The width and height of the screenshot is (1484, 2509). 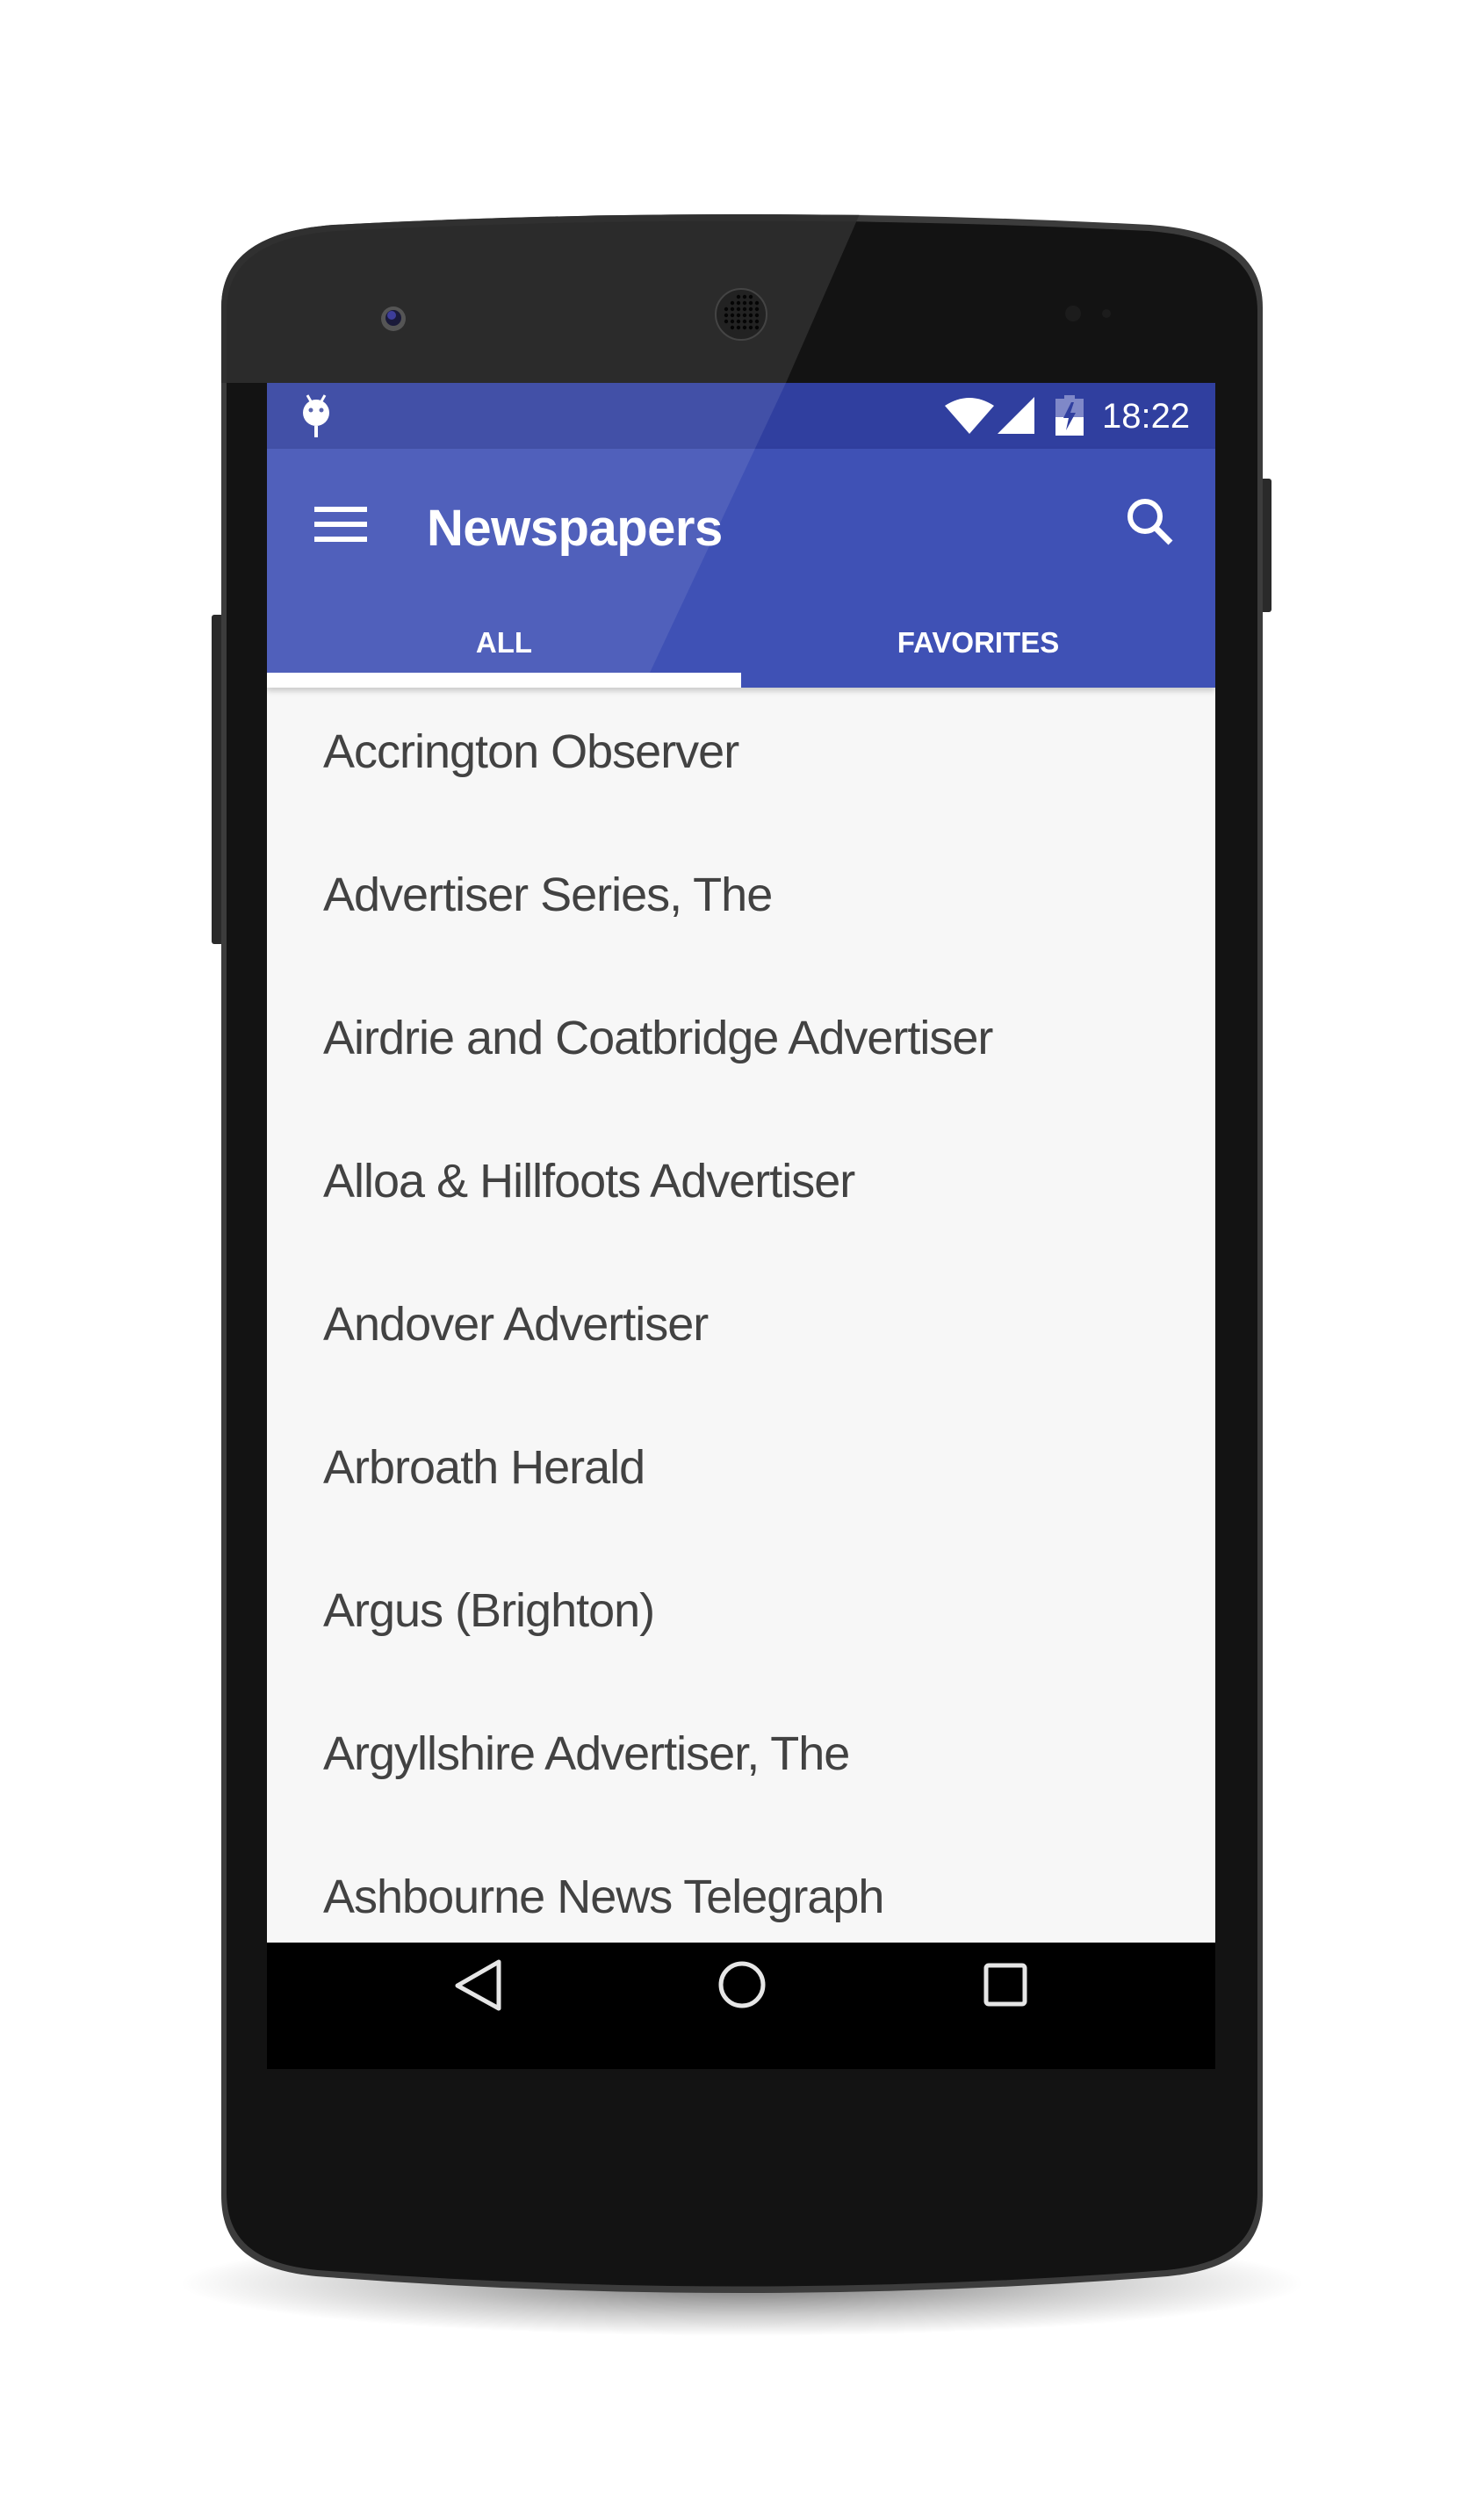 What do you see at coordinates (1073, 313) in the screenshot?
I see `proximity-sensor` at bounding box center [1073, 313].